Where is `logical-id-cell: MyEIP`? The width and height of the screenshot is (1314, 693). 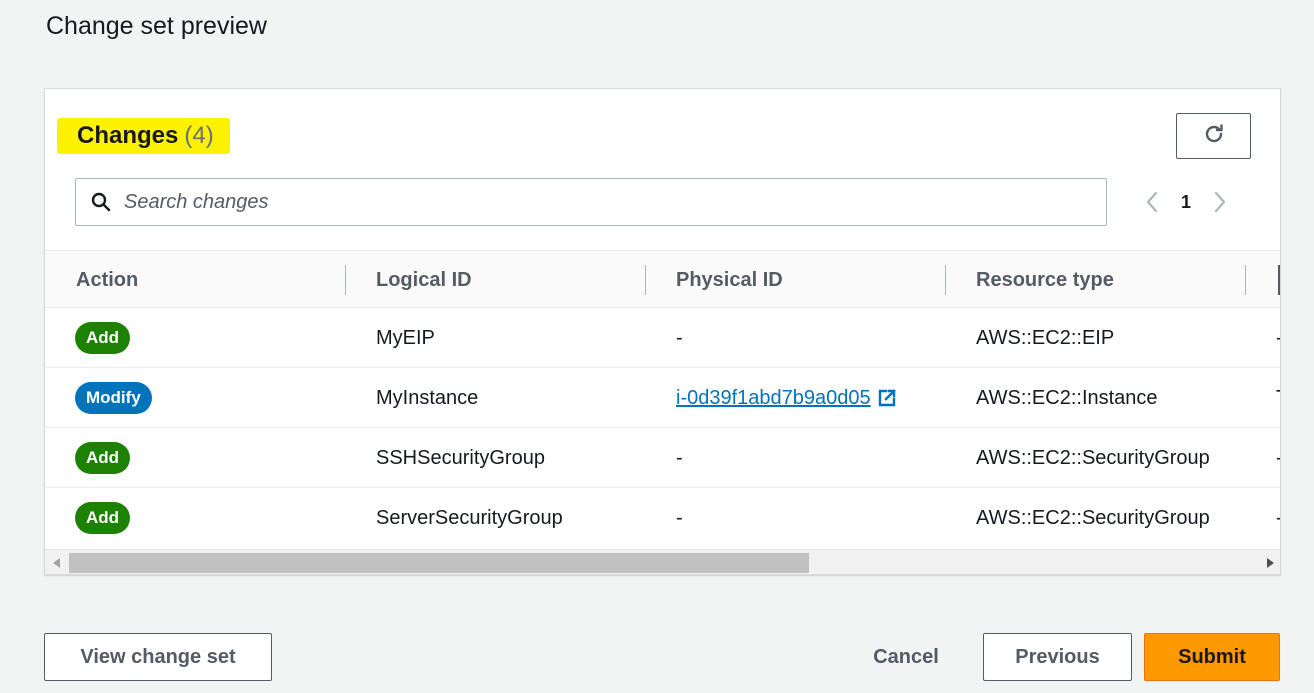
logical-id-cell: MyEIP is located at coordinates (405, 337).